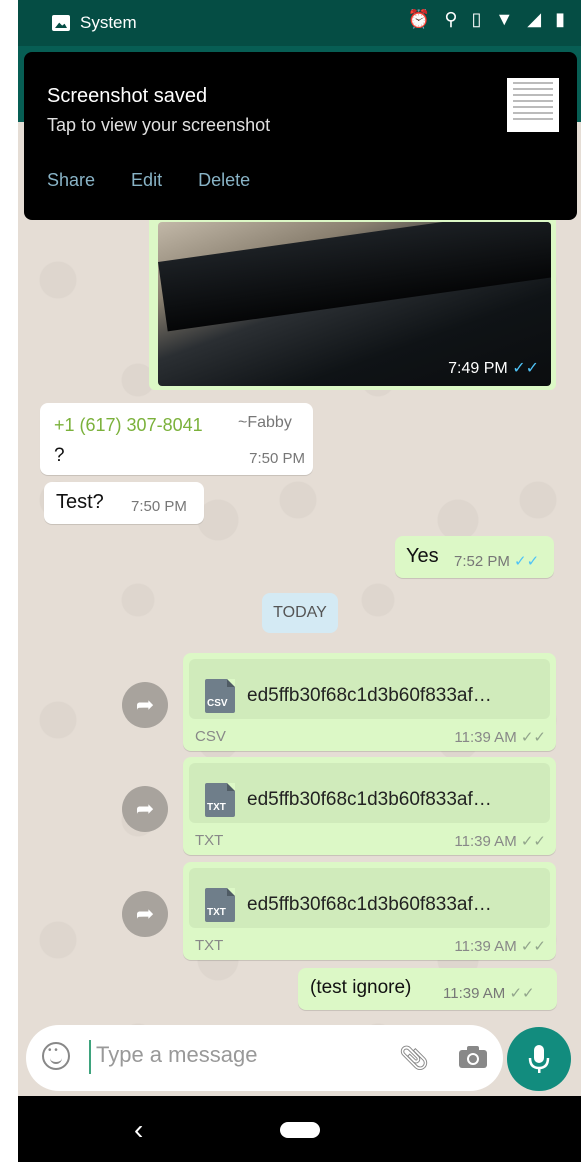 This screenshot has width=586, height=1162. What do you see at coordinates (61, 23) in the screenshot?
I see `gallery-icon` at bounding box center [61, 23].